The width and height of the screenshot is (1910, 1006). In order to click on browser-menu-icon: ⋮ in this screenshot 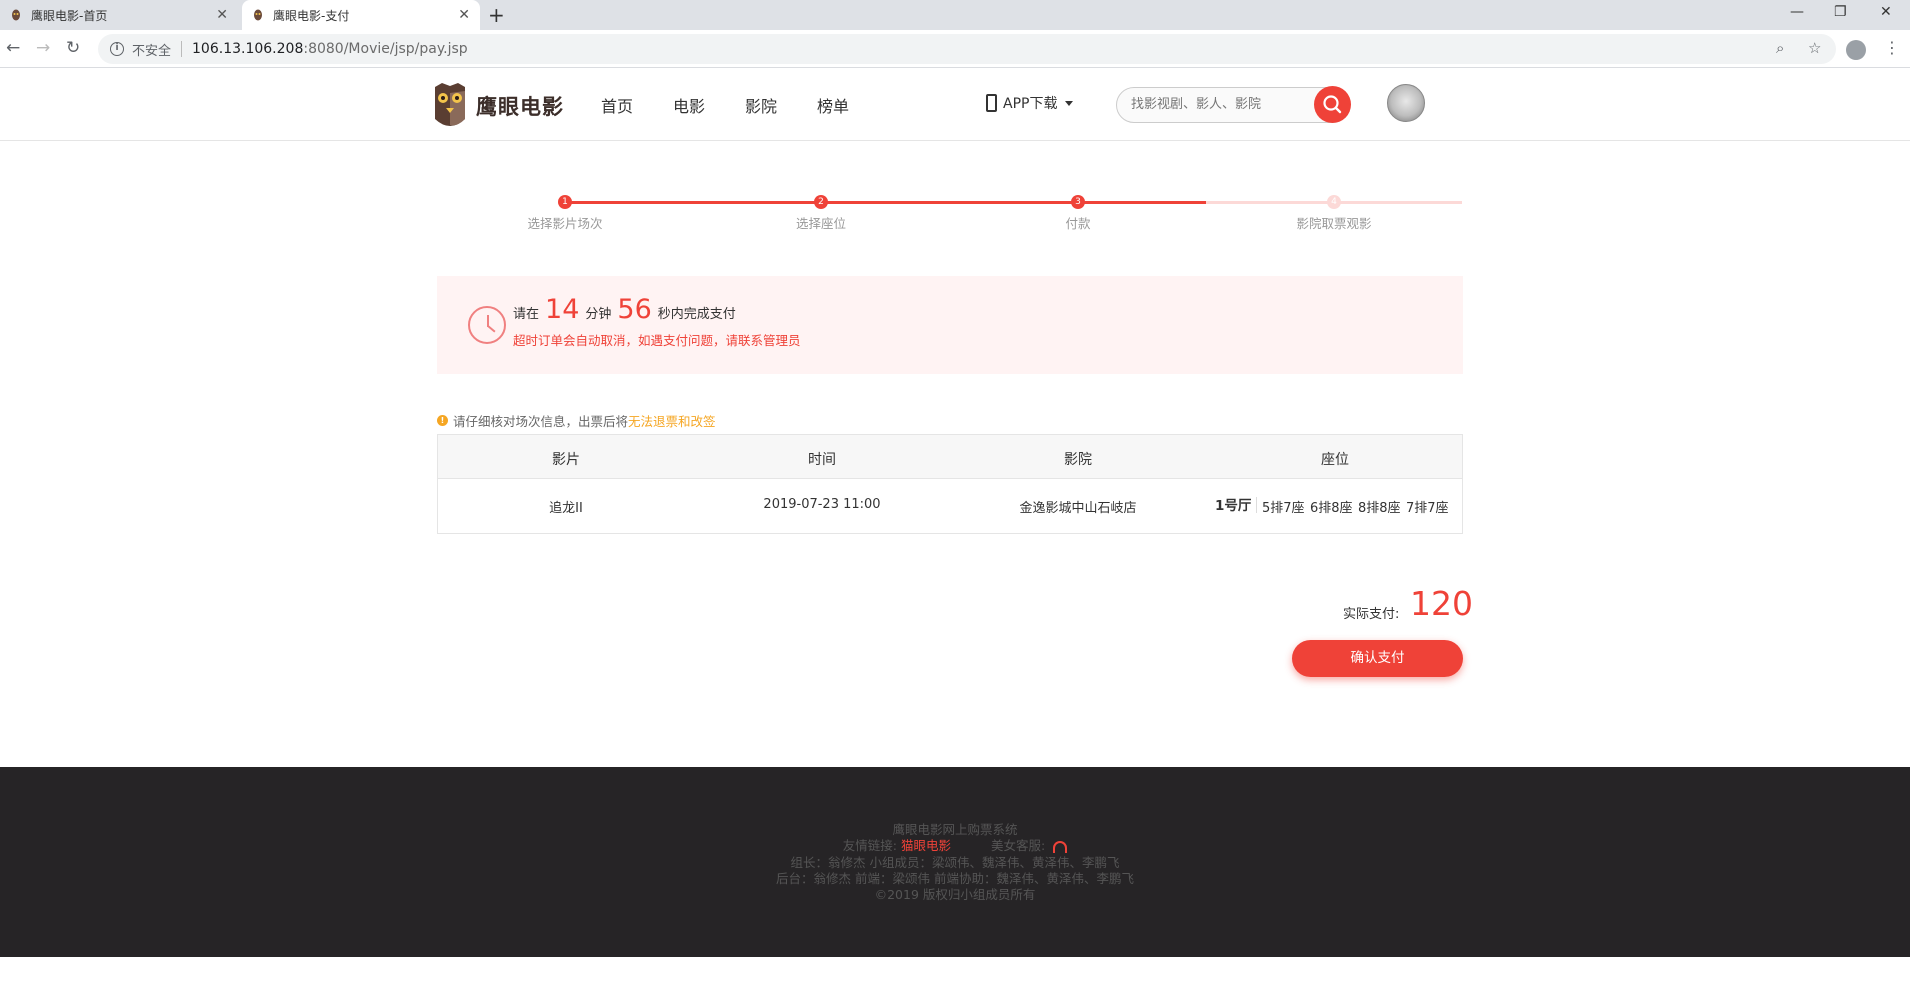, I will do `click(1892, 47)`.